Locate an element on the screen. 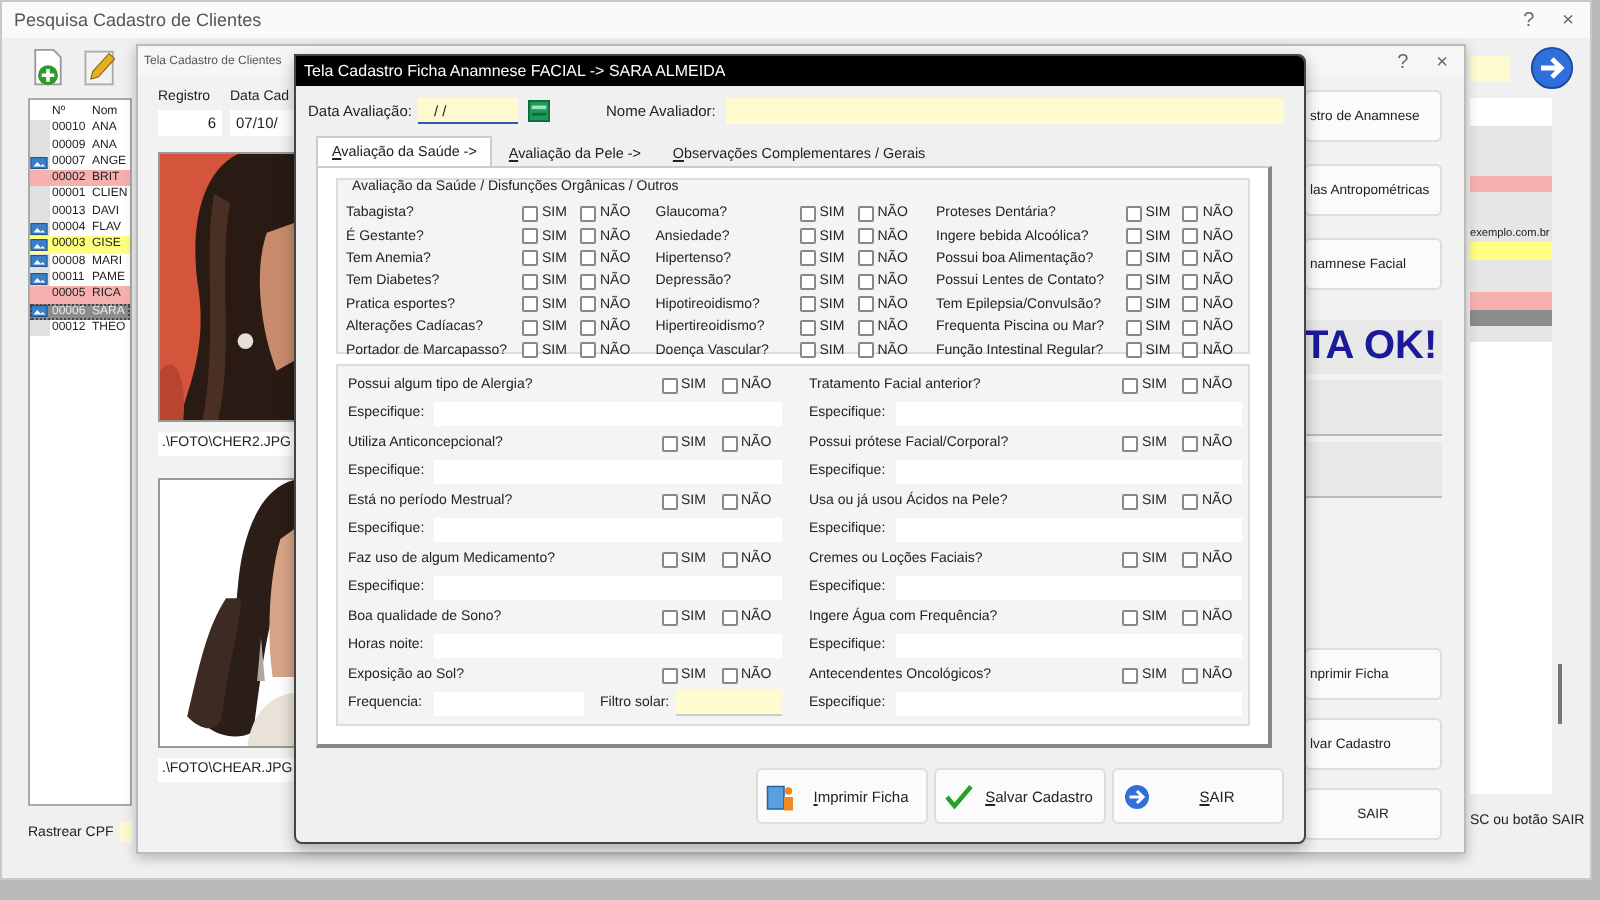 The height and width of the screenshot is (900, 1600). window-title: Pesquisa Cadastro de Clientes is located at coordinates (138, 20).